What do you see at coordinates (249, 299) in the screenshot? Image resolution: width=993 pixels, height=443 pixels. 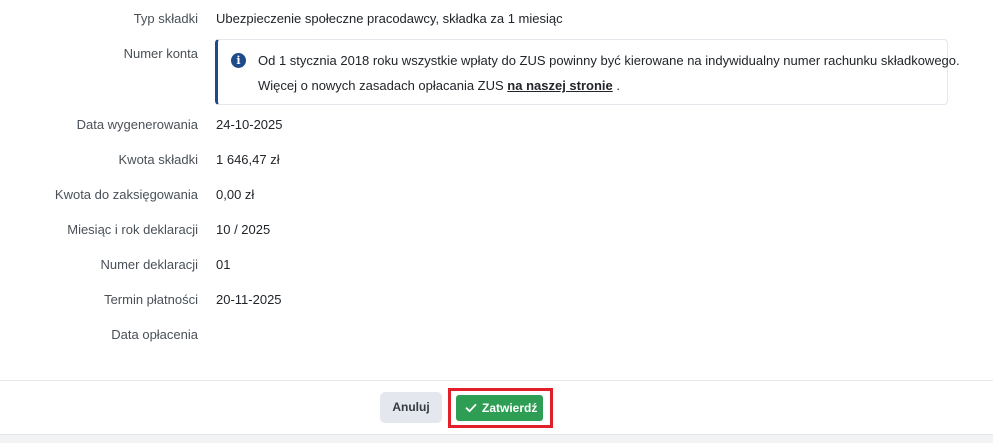 I see `field-value: 20-11-2025` at bounding box center [249, 299].